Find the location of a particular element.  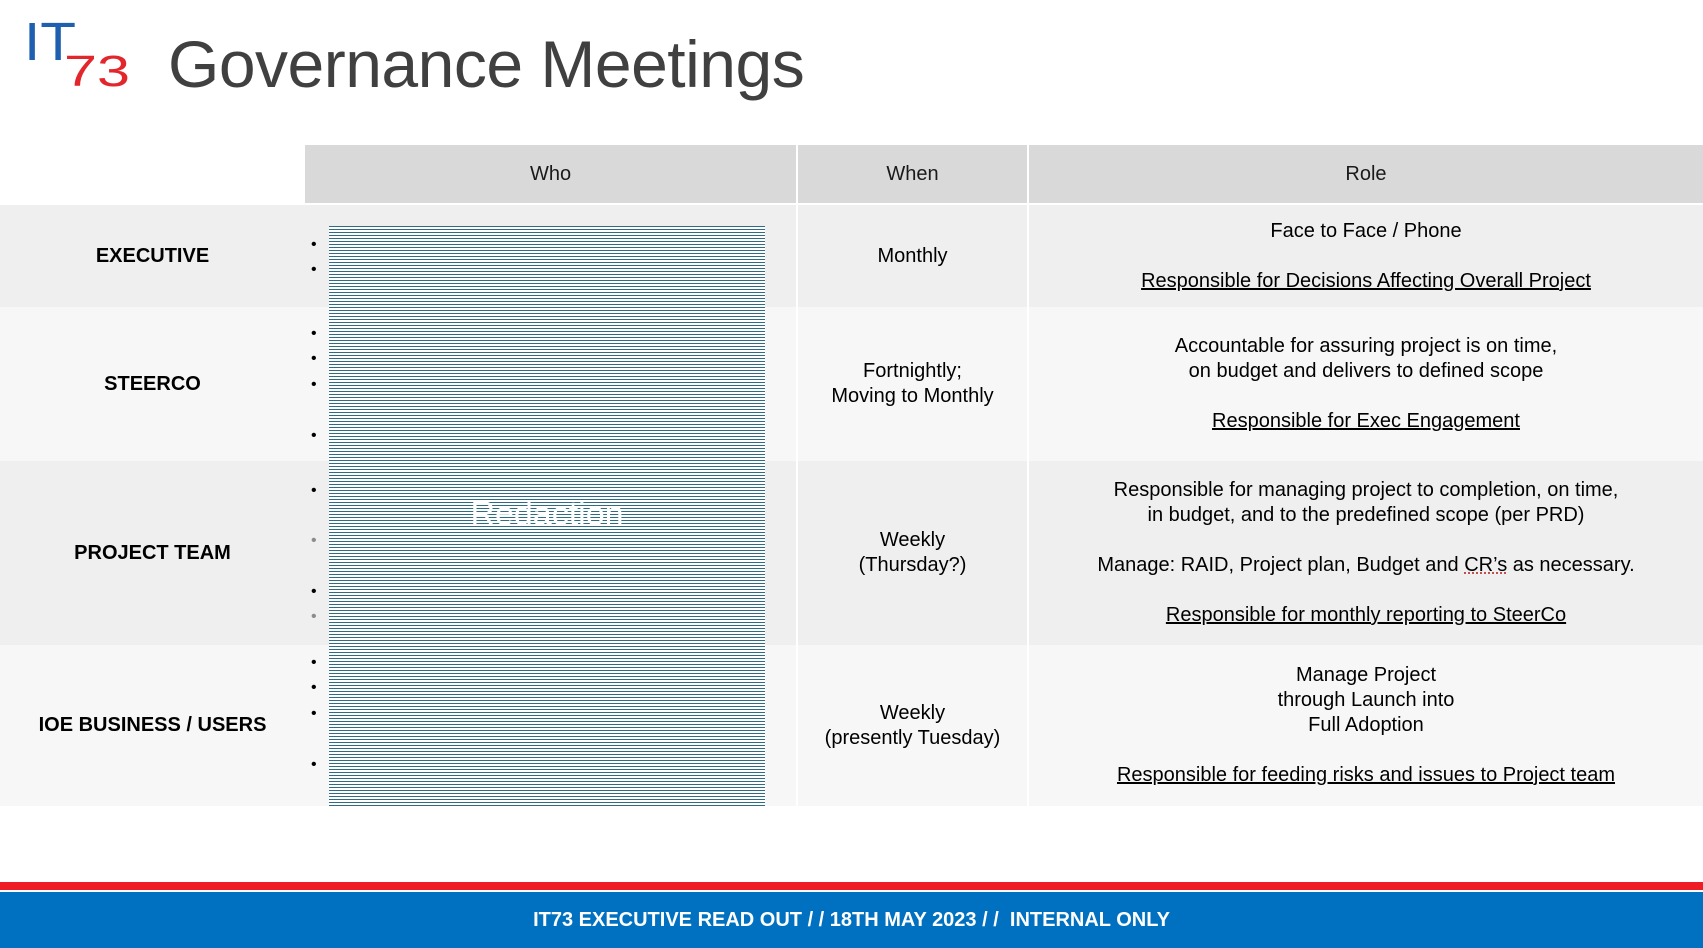

when-line: Moving to Monthly is located at coordinates (912, 396).